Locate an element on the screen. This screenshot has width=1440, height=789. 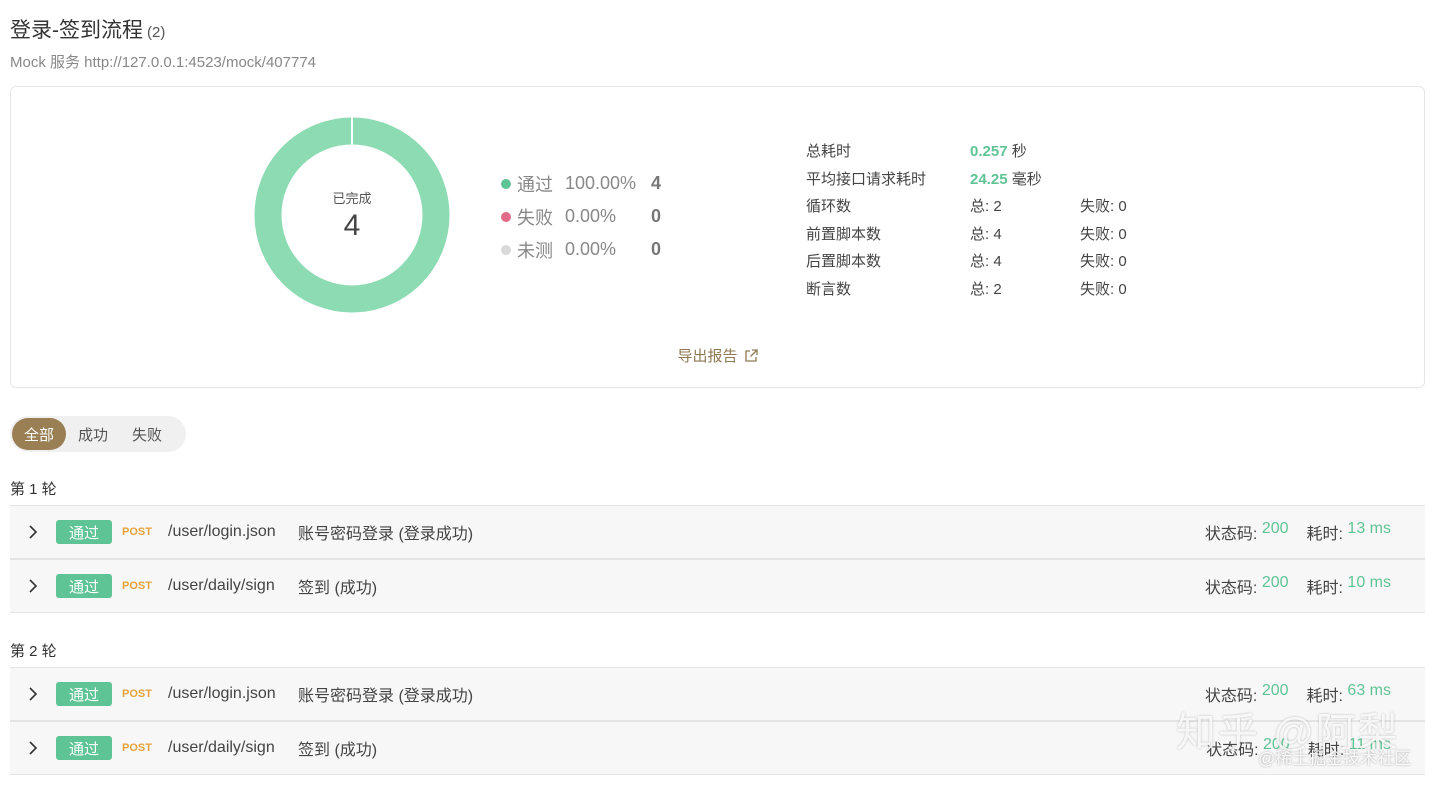
filter-all: 全部 is located at coordinates (39, 434).